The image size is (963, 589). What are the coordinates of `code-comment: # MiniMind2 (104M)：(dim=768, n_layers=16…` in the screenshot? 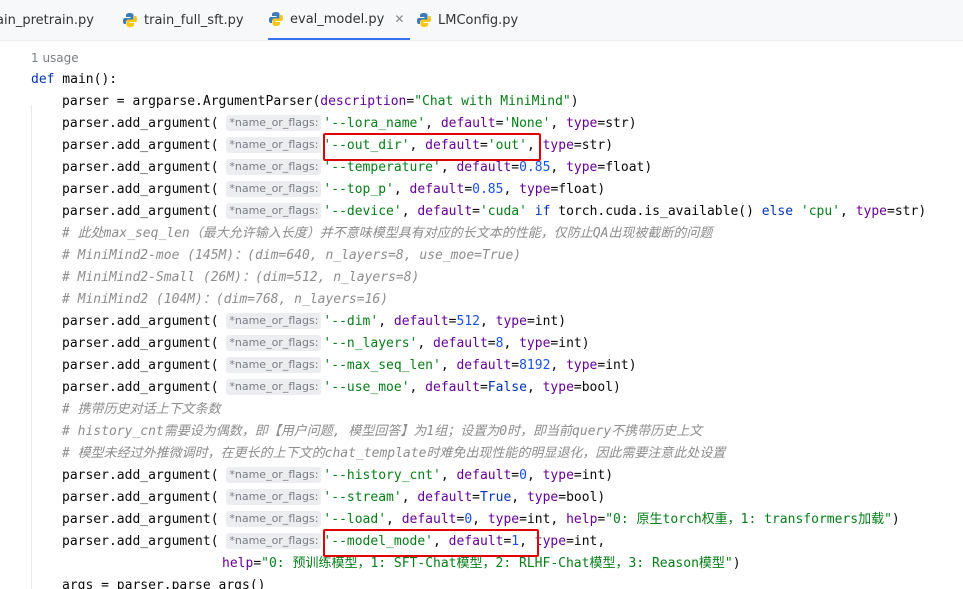 It's located at (225, 299).